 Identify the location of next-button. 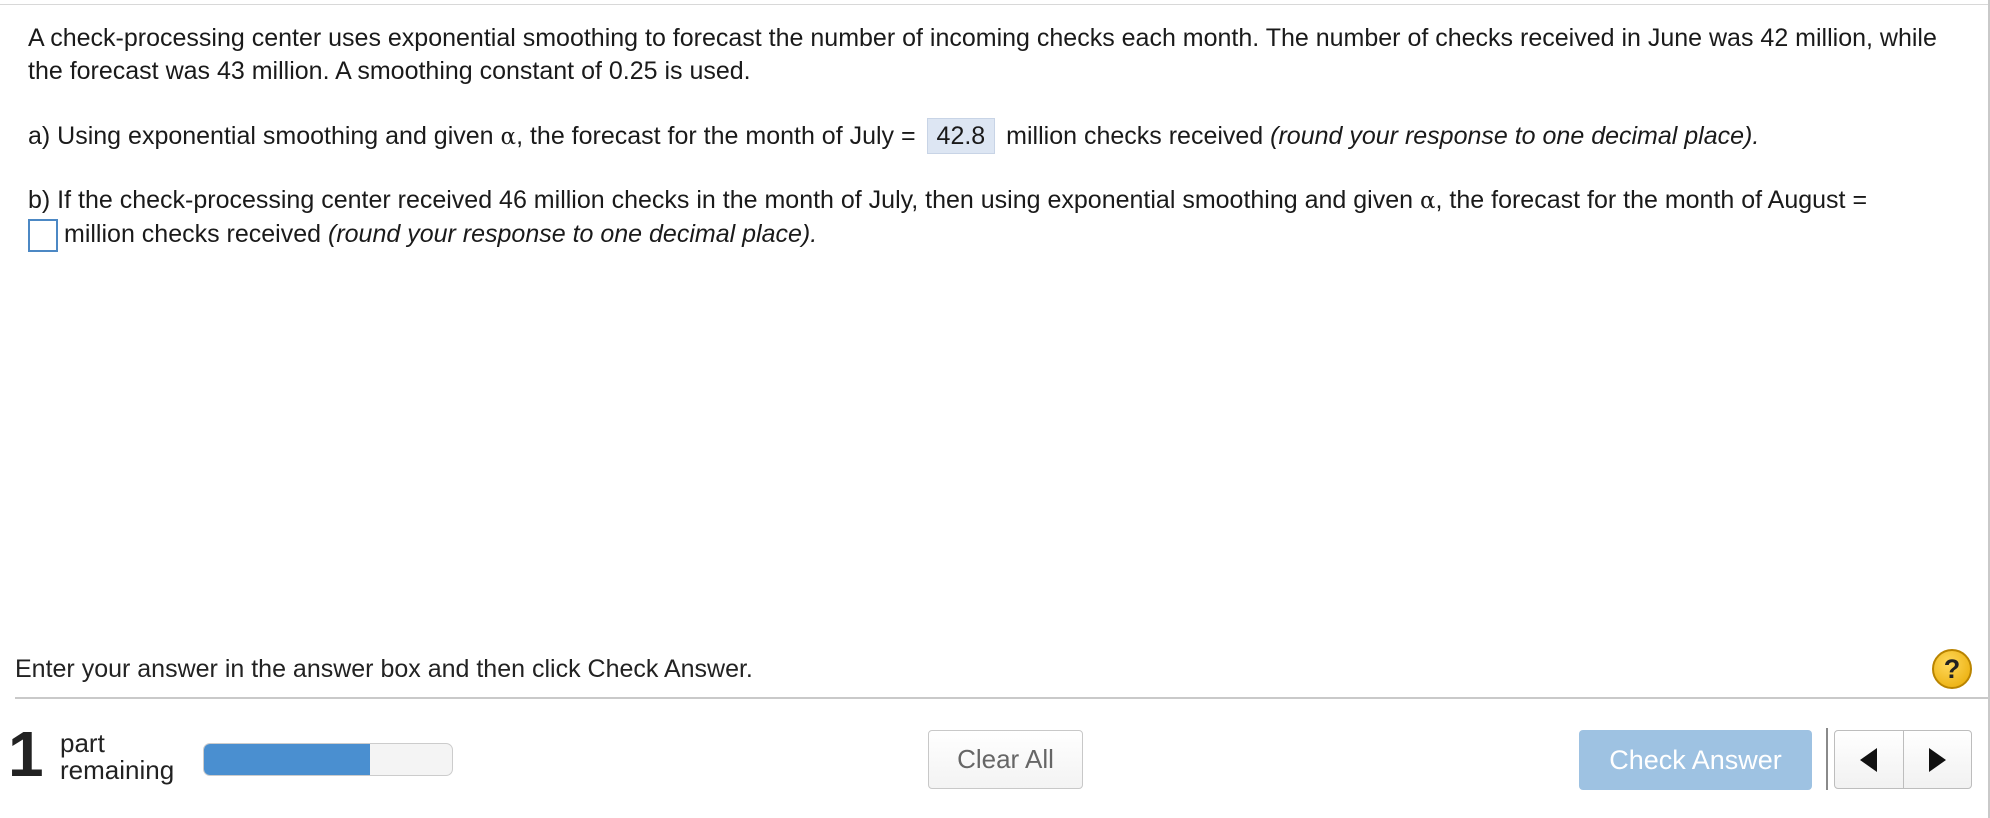
(1938, 759).